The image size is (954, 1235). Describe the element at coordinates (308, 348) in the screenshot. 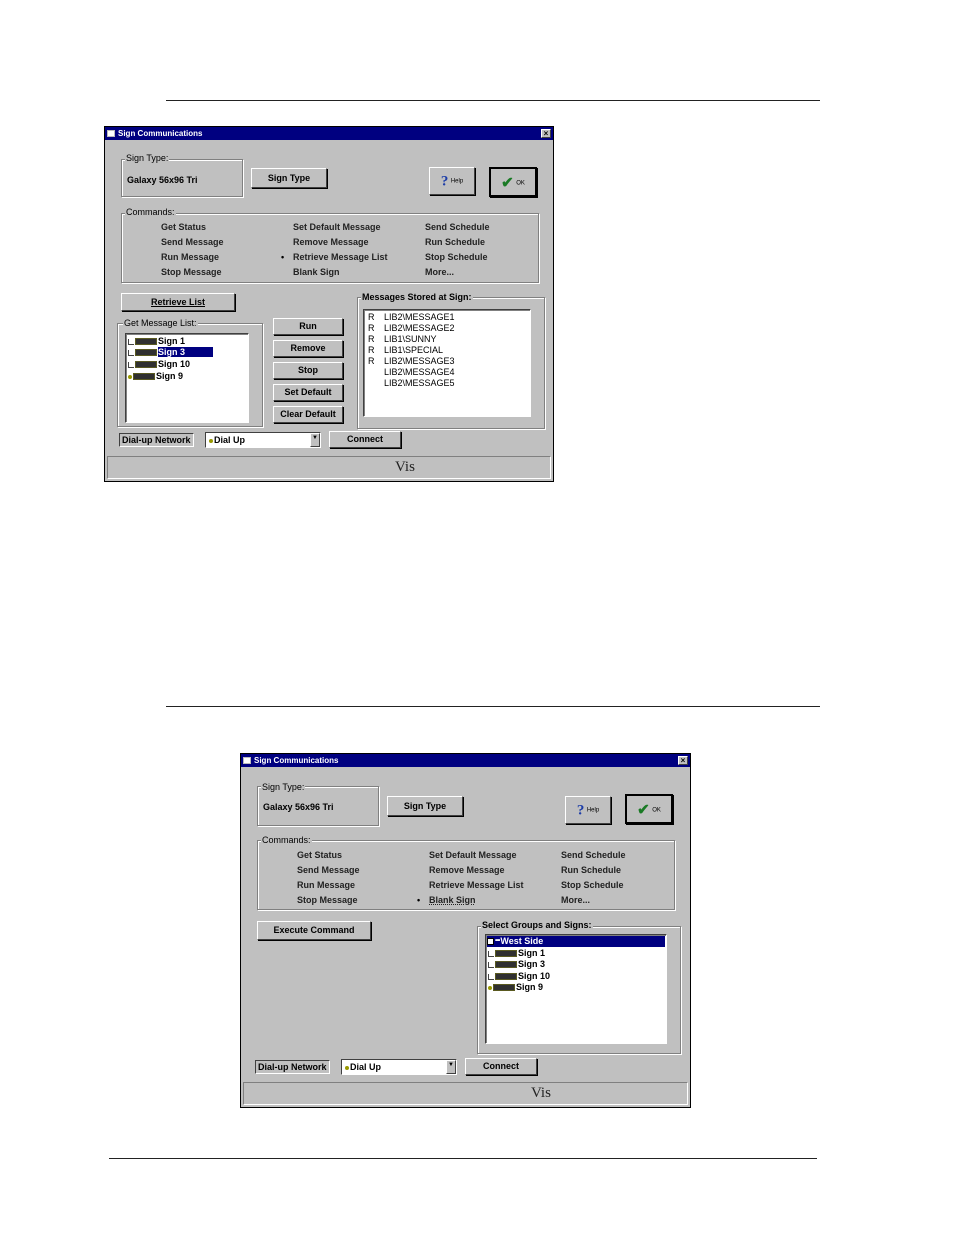

I see `remove-button: Remove` at that location.